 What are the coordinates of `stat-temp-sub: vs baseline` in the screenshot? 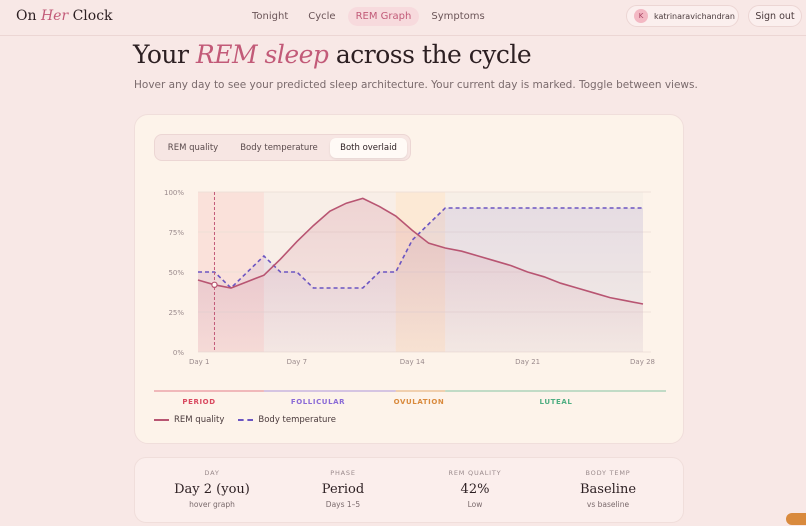 It's located at (608, 504).